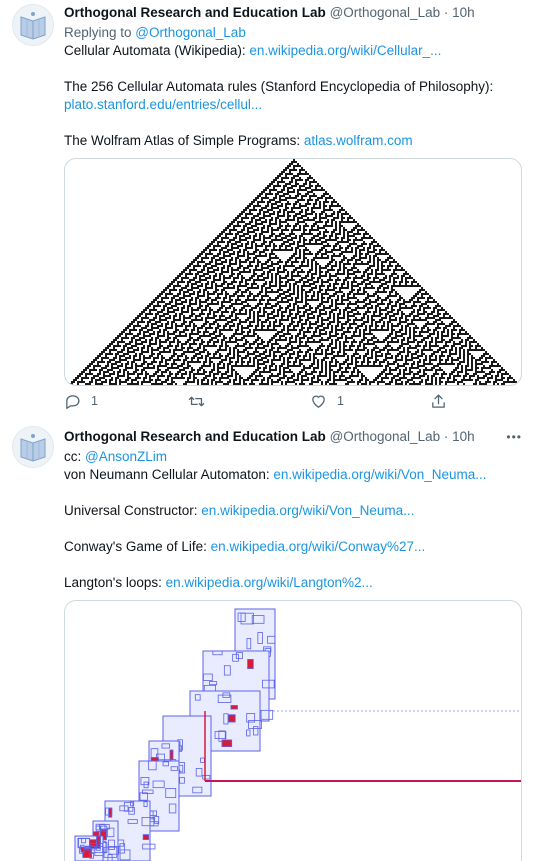 The width and height of the screenshot is (534, 861). Describe the element at coordinates (100, 32) in the screenshot. I see `reply-prefix: Replying to` at that location.